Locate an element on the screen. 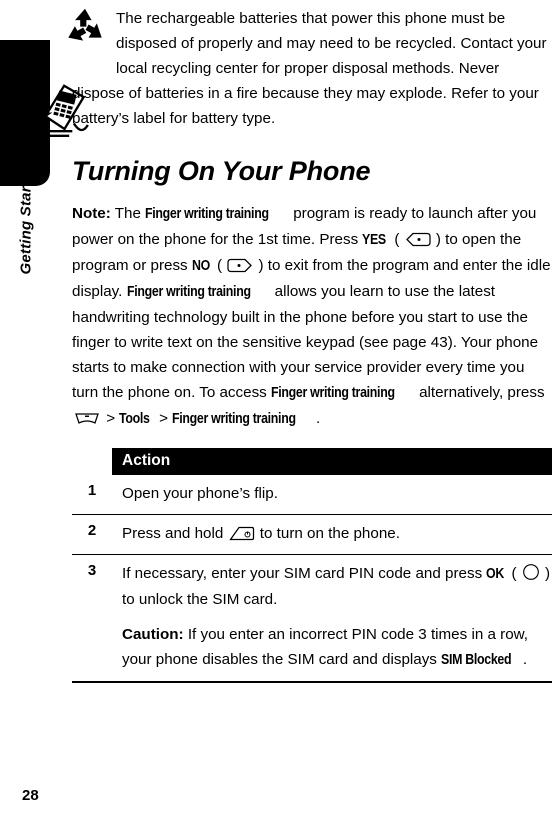 This screenshot has width=552, height=818. right-soft-key-icon is located at coordinates (240, 265).